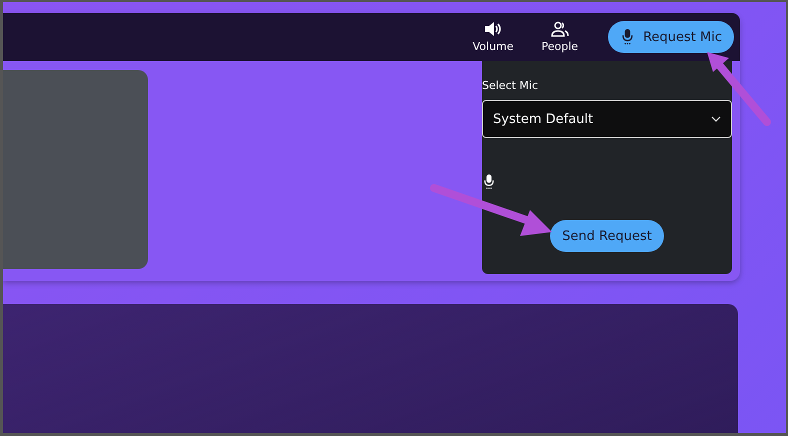  What do you see at coordinates (716, 119) in the screenshot?
I see `chevron-icon` at bounding box center [716, 119].